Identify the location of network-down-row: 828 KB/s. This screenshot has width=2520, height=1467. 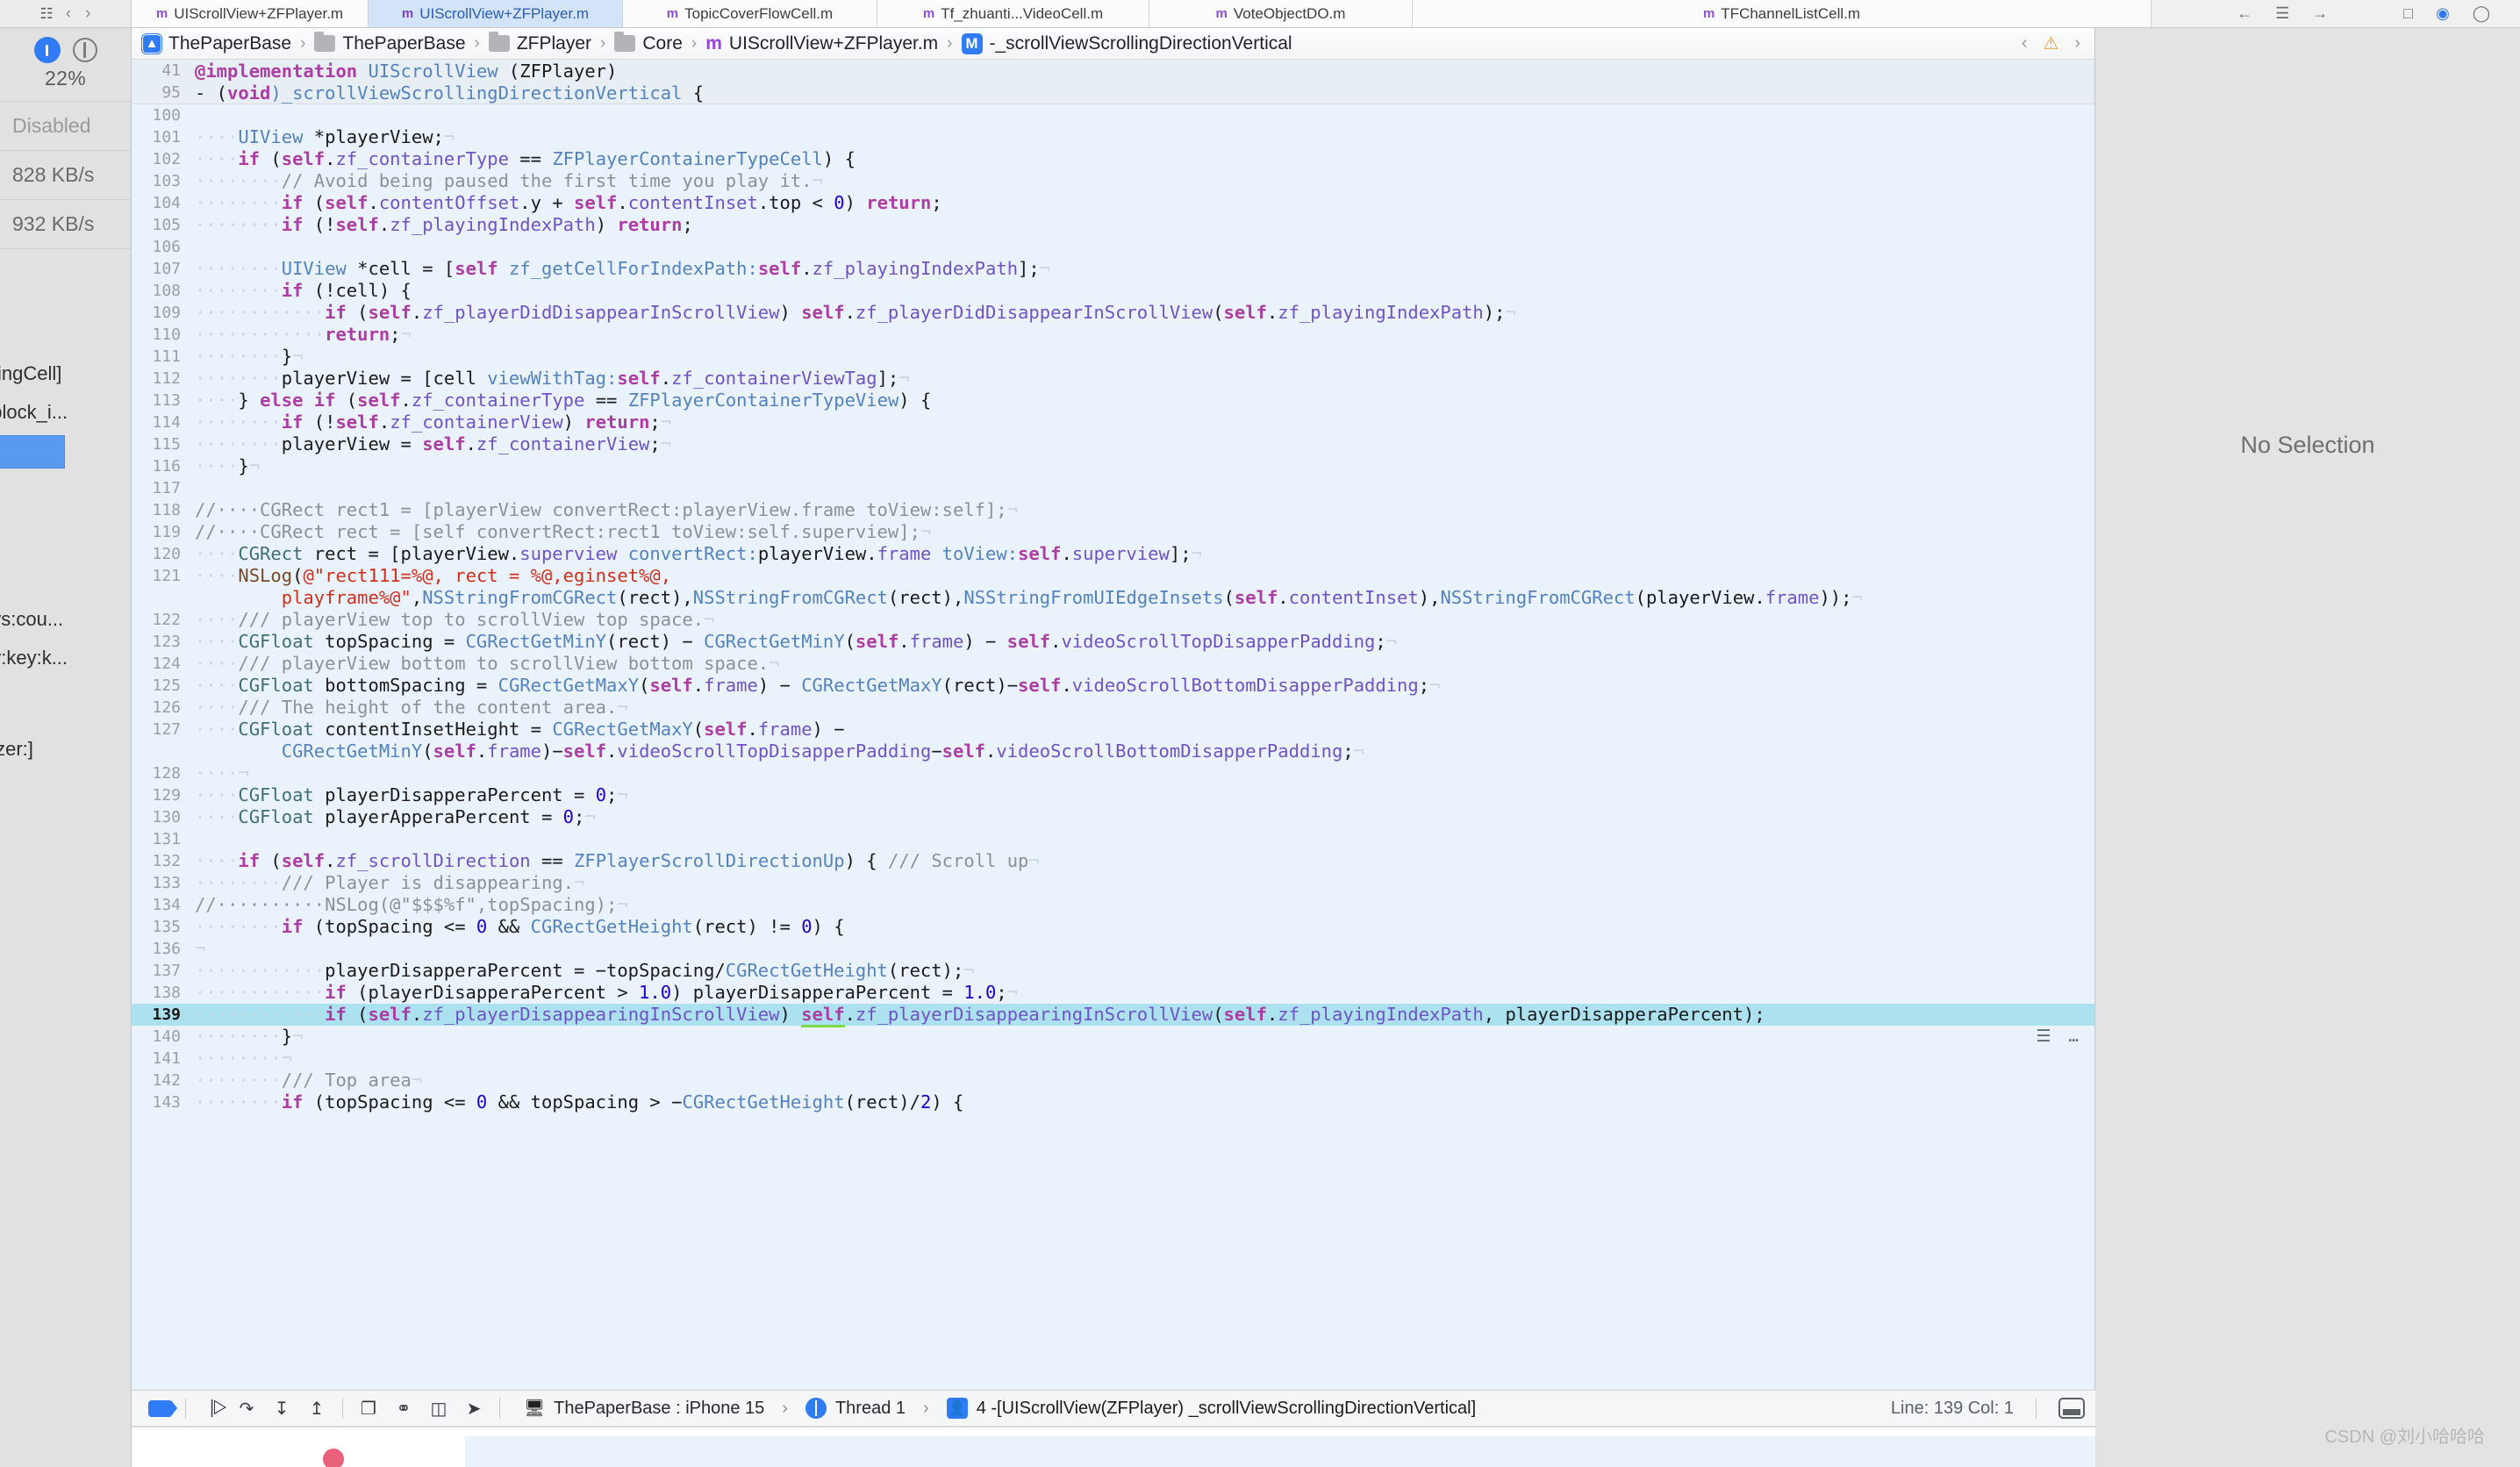
(65, 175).